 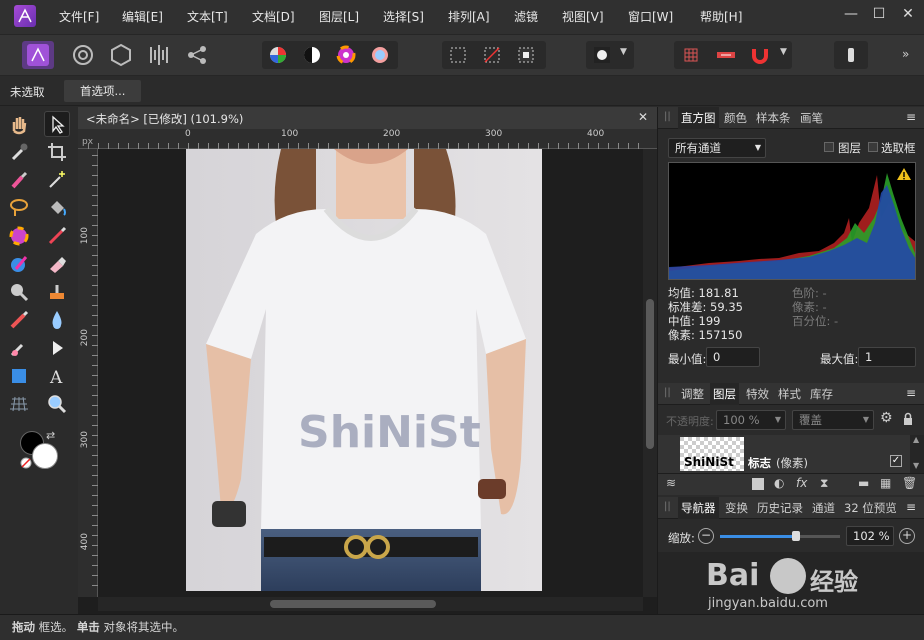 What do you see at coordinates (811, 118) in the screenshot?
I see `tab-brushes: 画笔` at bounding box center [811, 118].